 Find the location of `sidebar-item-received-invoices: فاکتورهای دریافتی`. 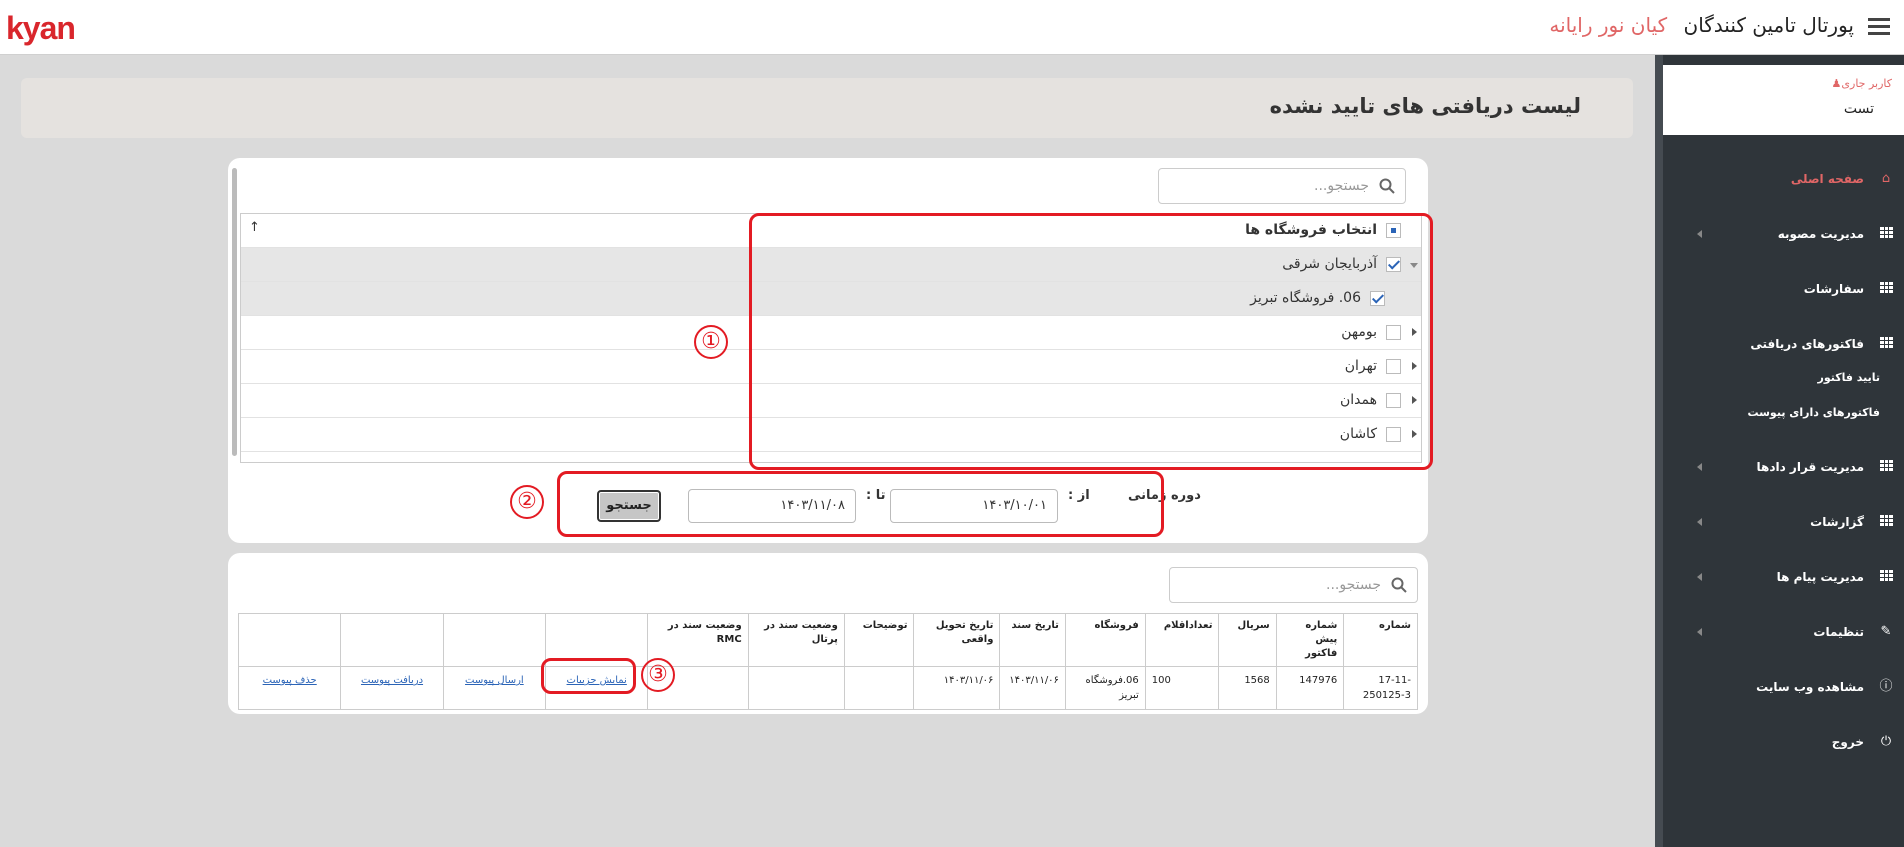

sidebar-item-received-invoices: فاکتورهای دریافتی is located at coordinates (1783, 346).